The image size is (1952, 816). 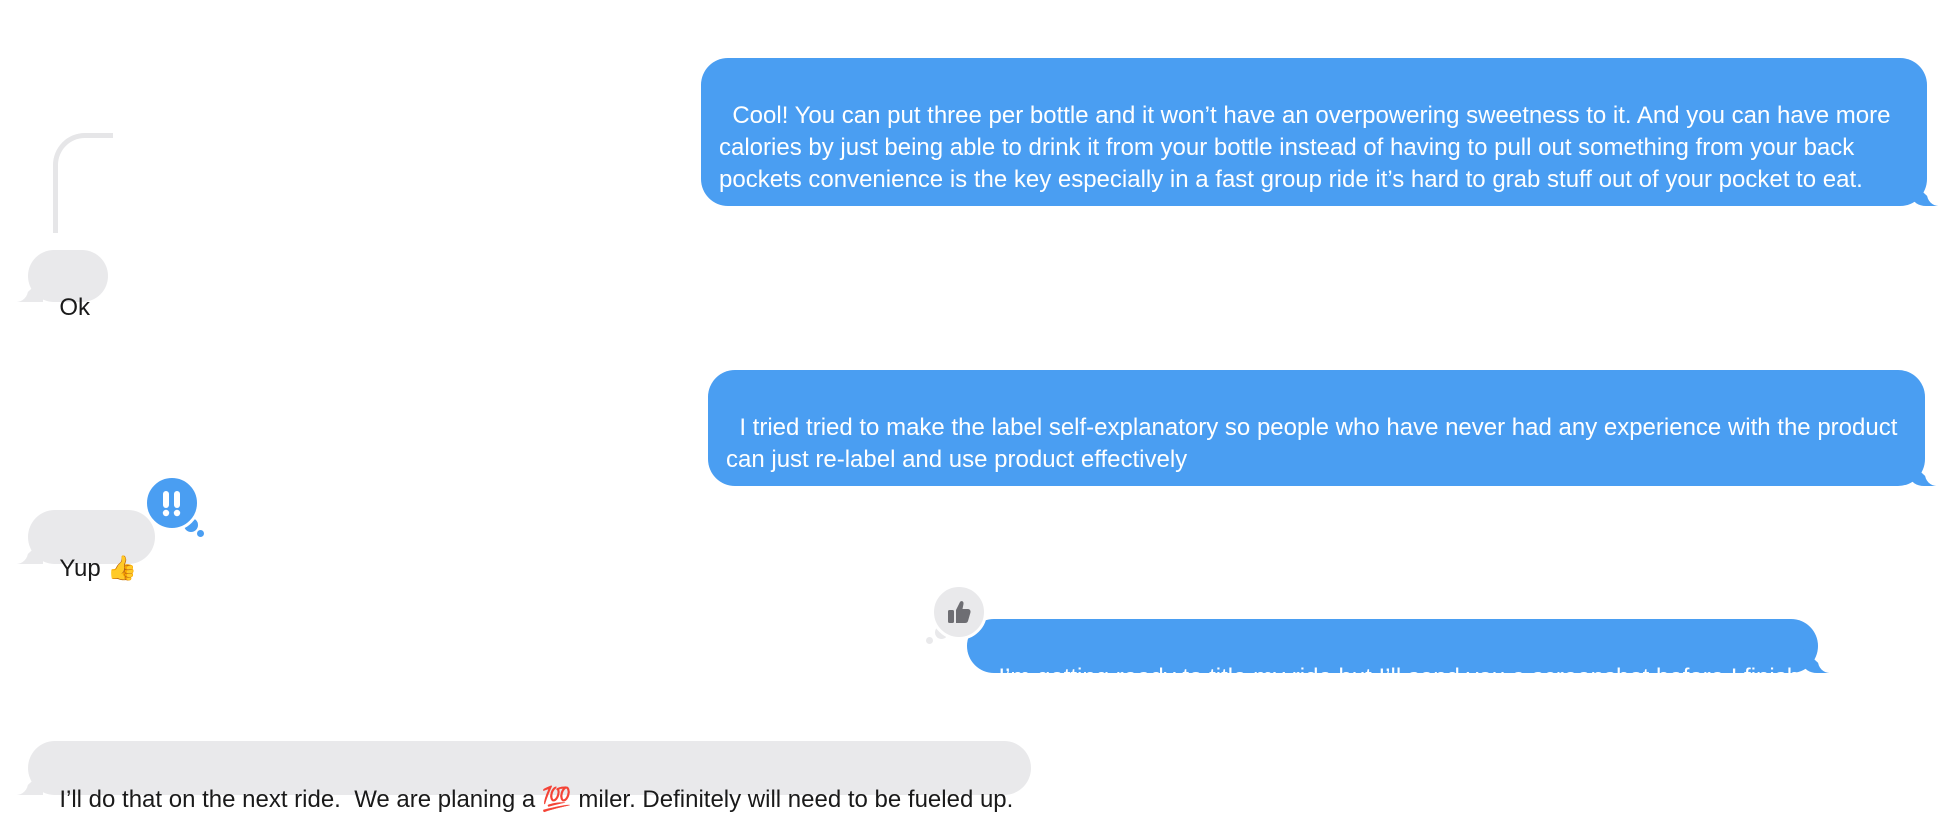 I want to click on tapback-like, so click(x=959, y=612).